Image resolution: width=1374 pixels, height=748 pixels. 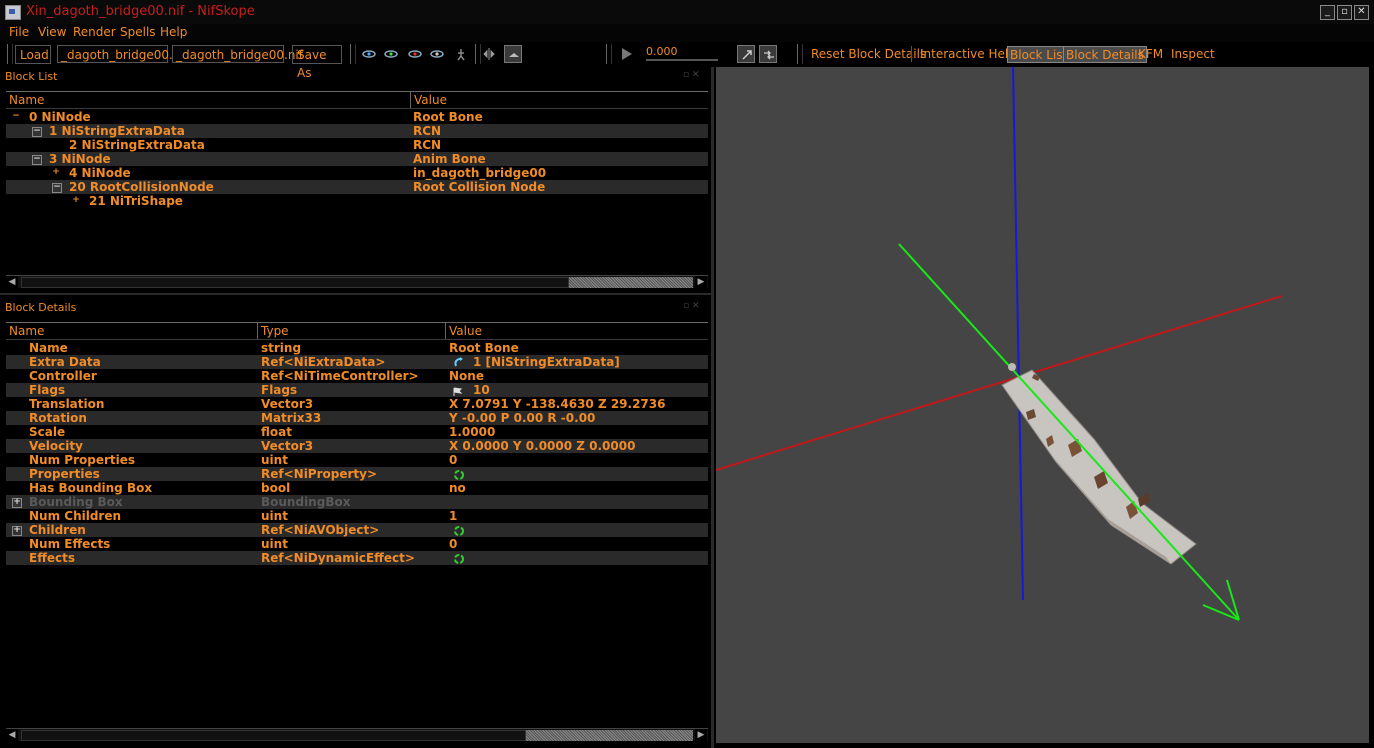 What do you see at coordinates (1039, 54) in the screenshot?
I see `block-list-toggle: Block List` at bounding box center [1039, 54].